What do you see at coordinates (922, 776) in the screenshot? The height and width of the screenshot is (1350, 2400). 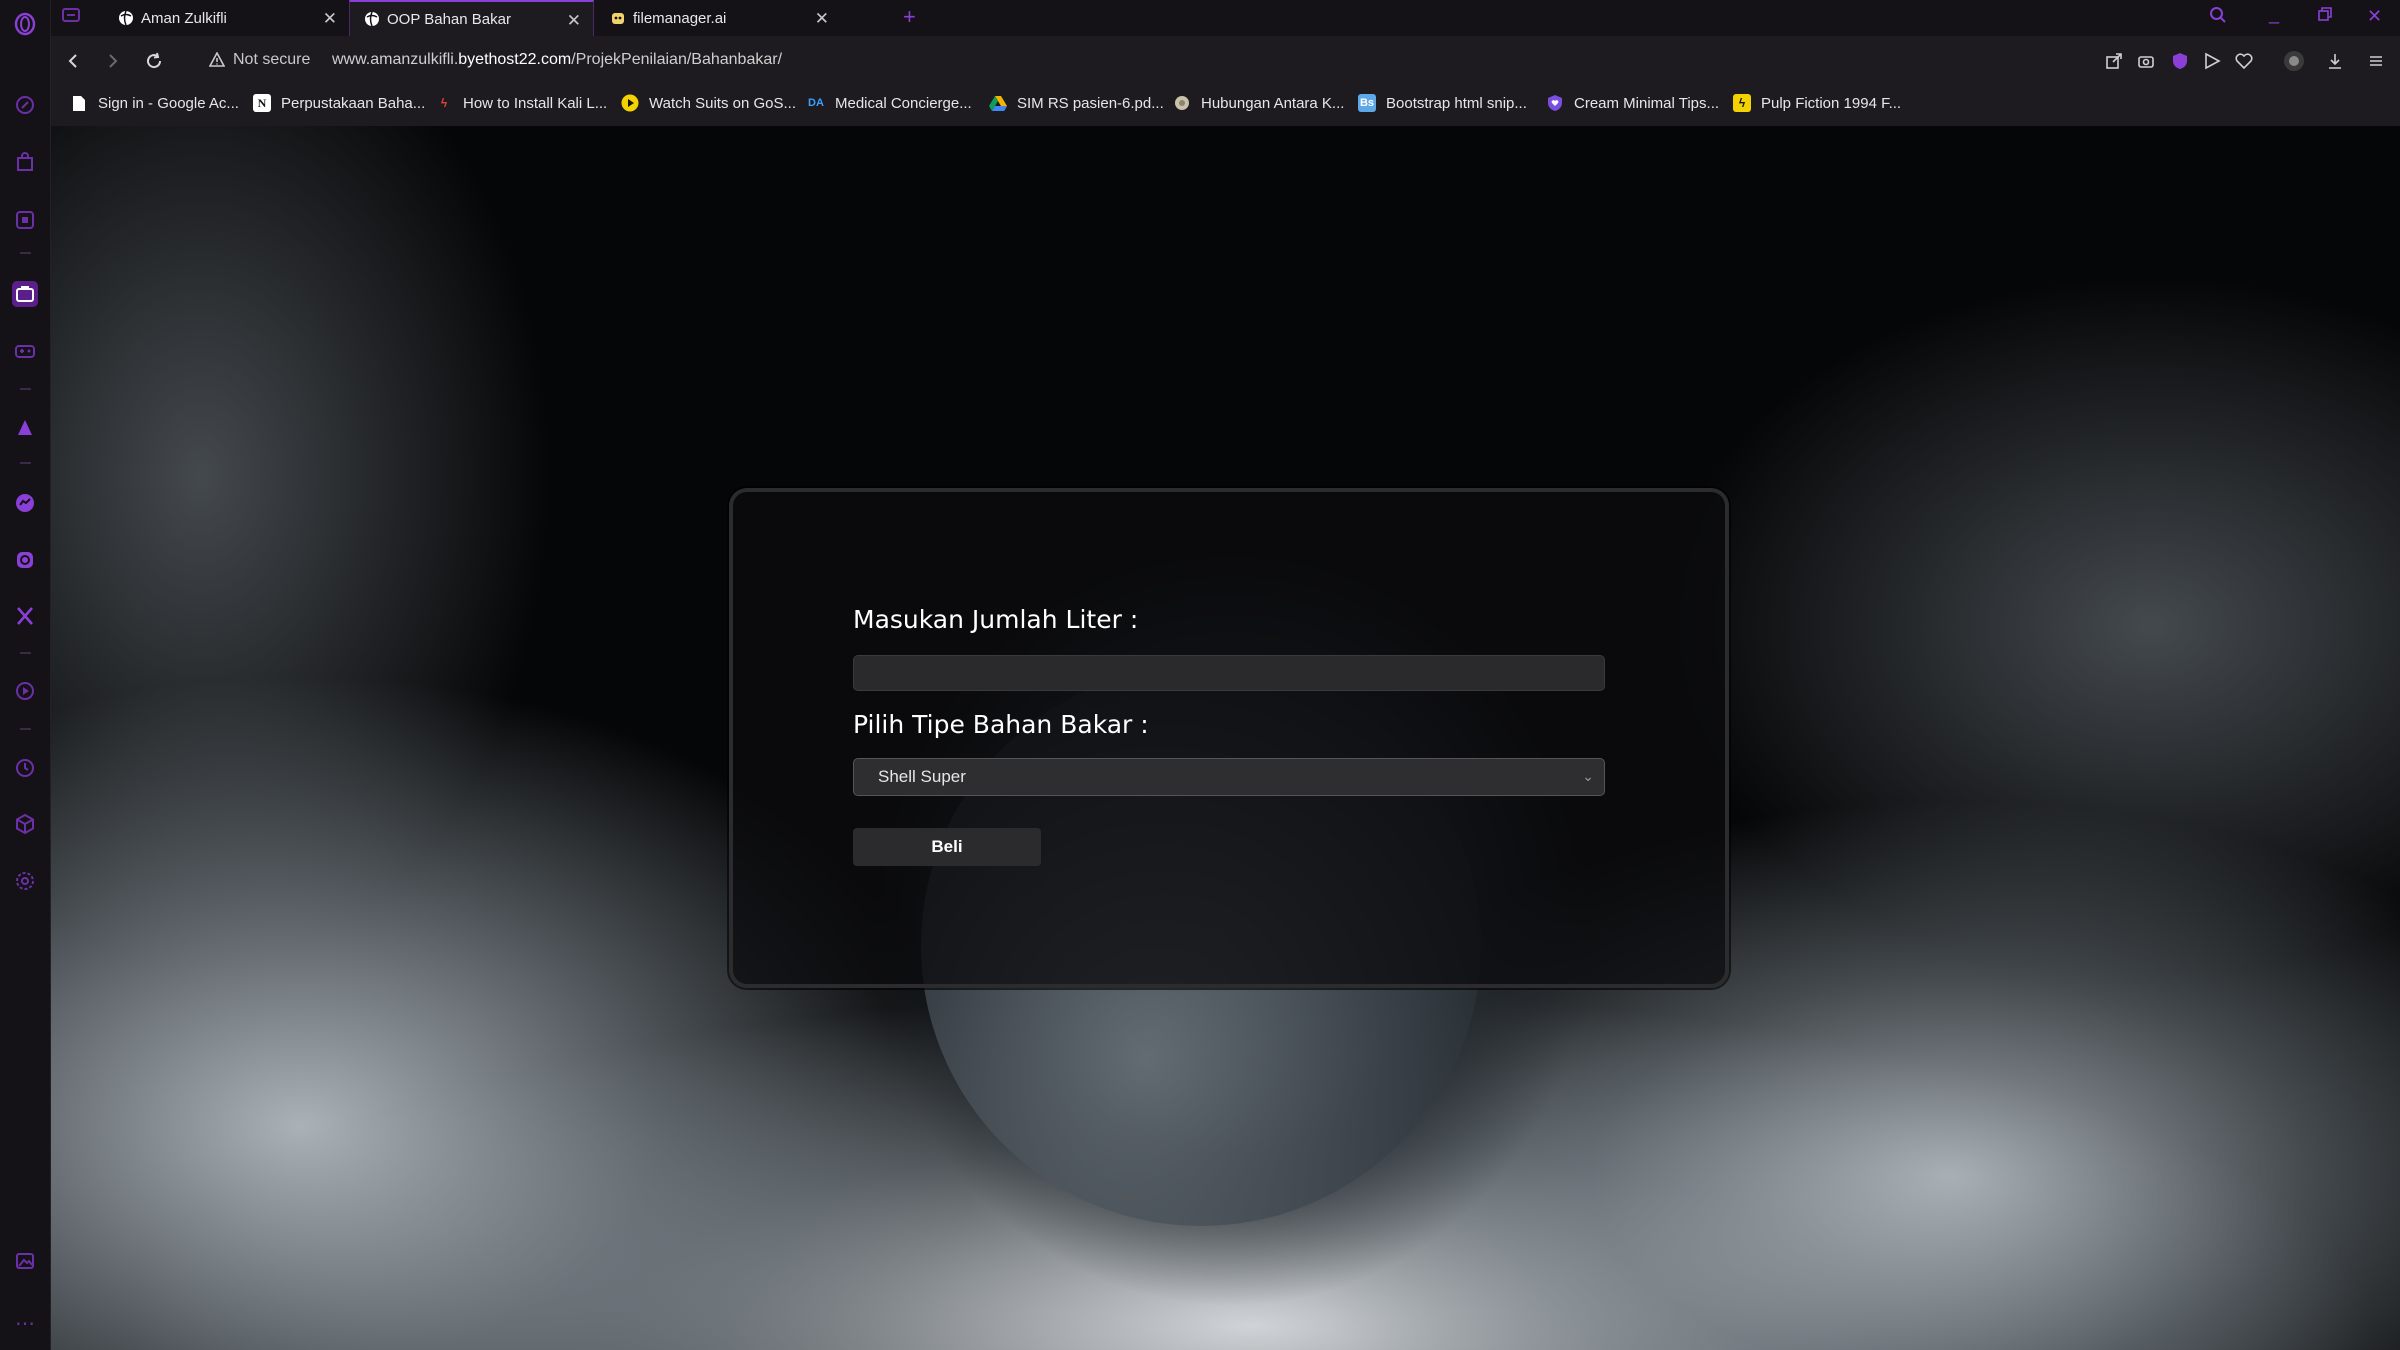 I see `fuel-type-selected: Shell Super` at bounding box center [922, 776].